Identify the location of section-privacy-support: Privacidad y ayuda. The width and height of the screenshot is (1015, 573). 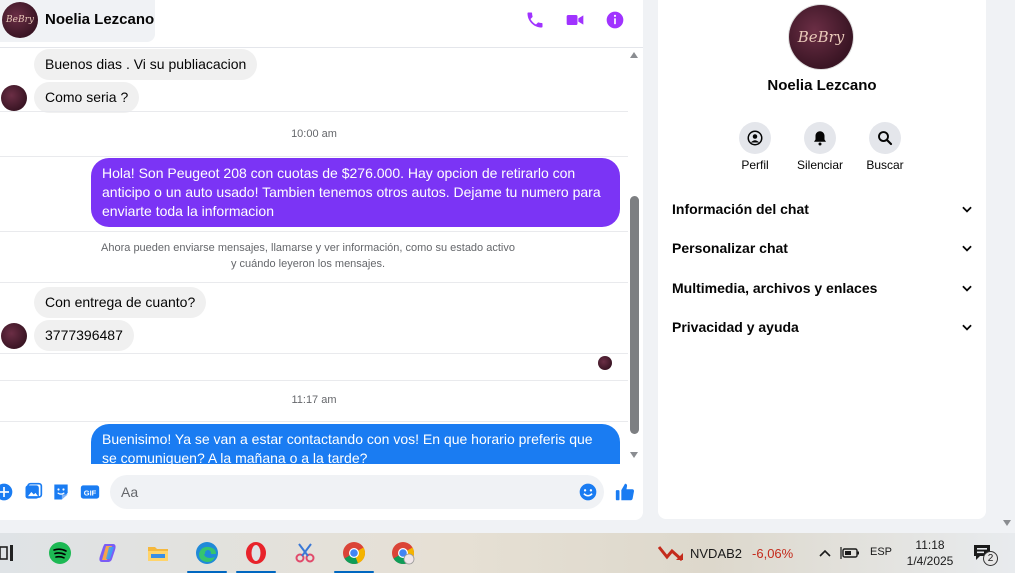
(823, 327).